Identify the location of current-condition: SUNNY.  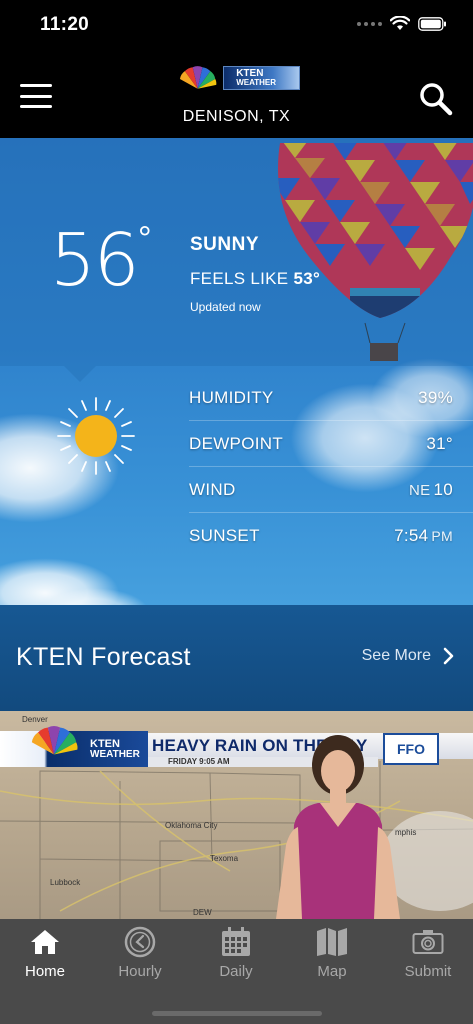
(225, 244).